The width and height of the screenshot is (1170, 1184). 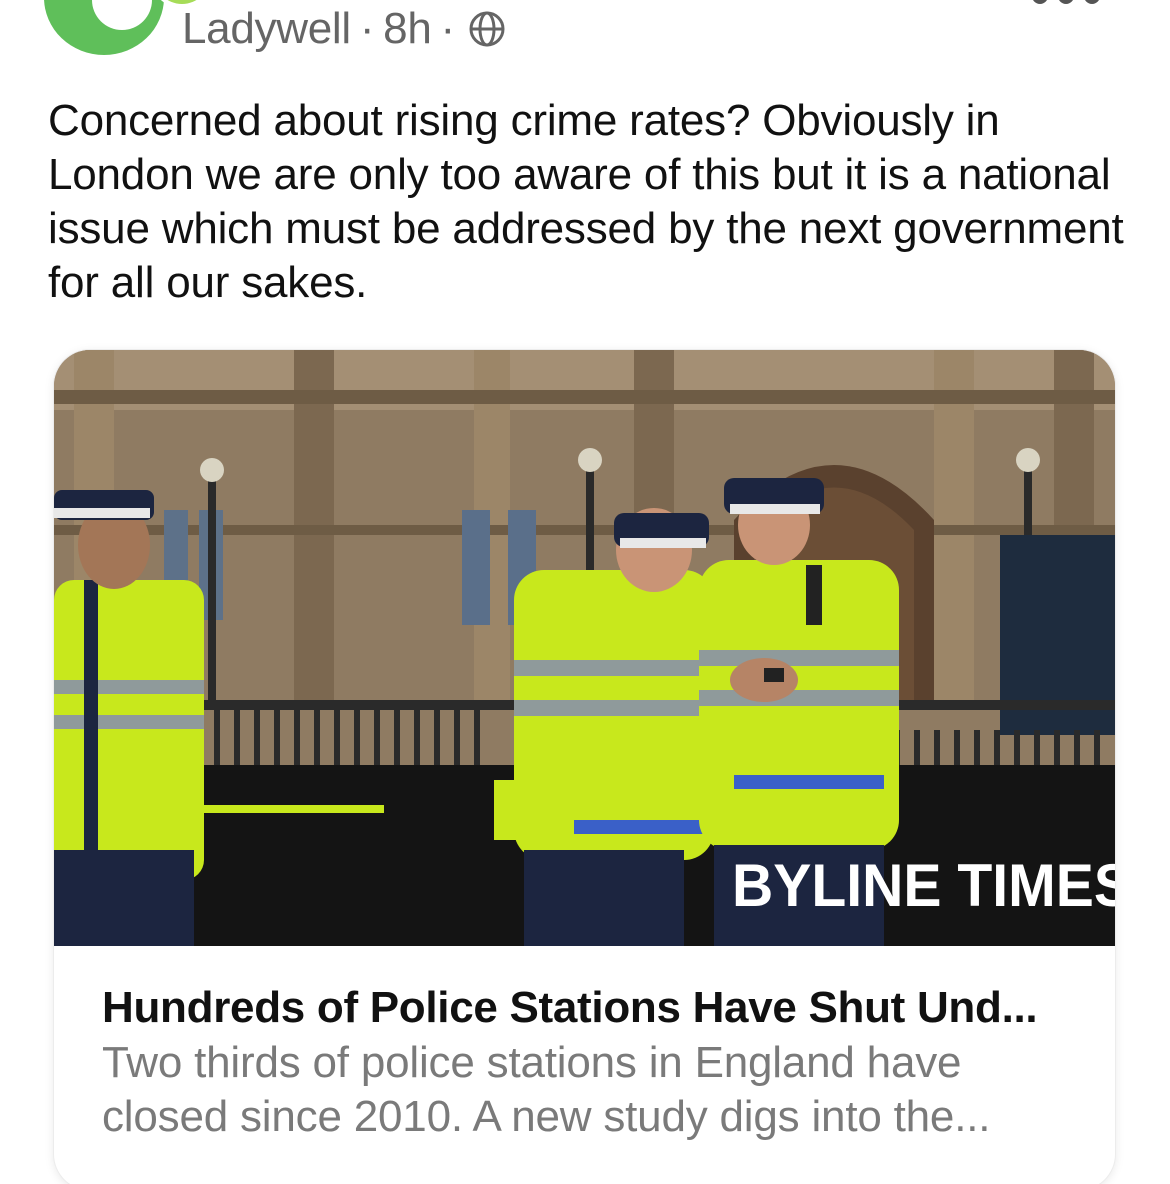 What do you see at coordinates (1066, 2) in the screenshot?
I see `more-options-icon` at bounding box center [1066, 2].